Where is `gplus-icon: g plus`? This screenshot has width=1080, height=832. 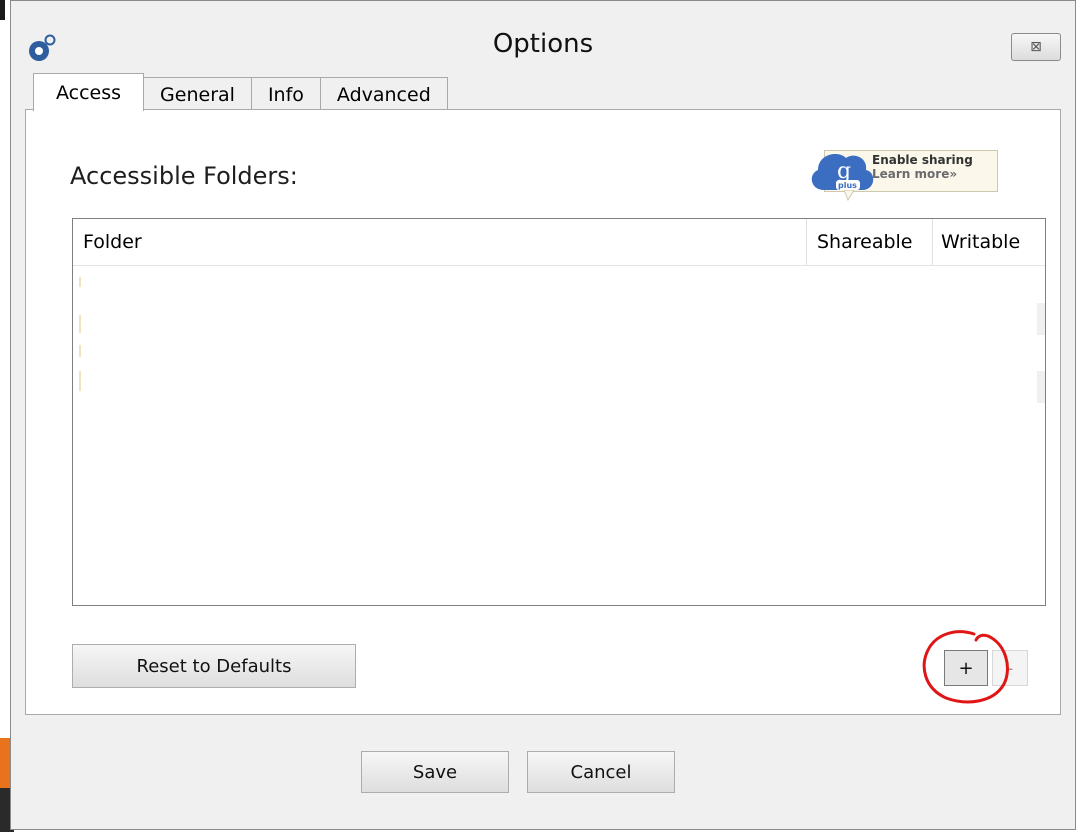 gplus-icon: g plus is located at coordinates (842, 178).